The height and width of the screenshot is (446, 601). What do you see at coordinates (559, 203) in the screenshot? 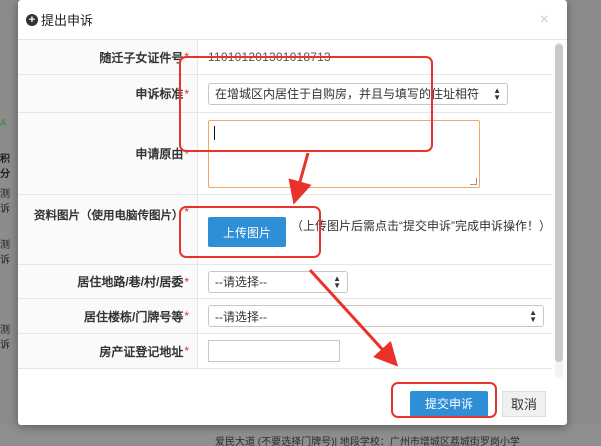
I see `scrollbar-thumb` at bounding box center [559, 203].